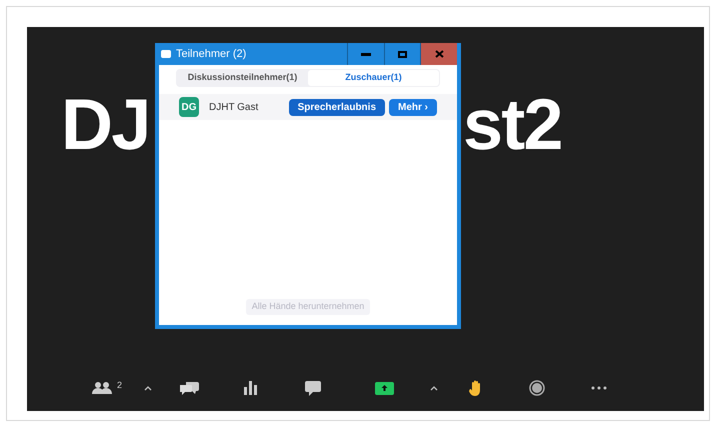  I want to click on close-button, so click(438, 54).